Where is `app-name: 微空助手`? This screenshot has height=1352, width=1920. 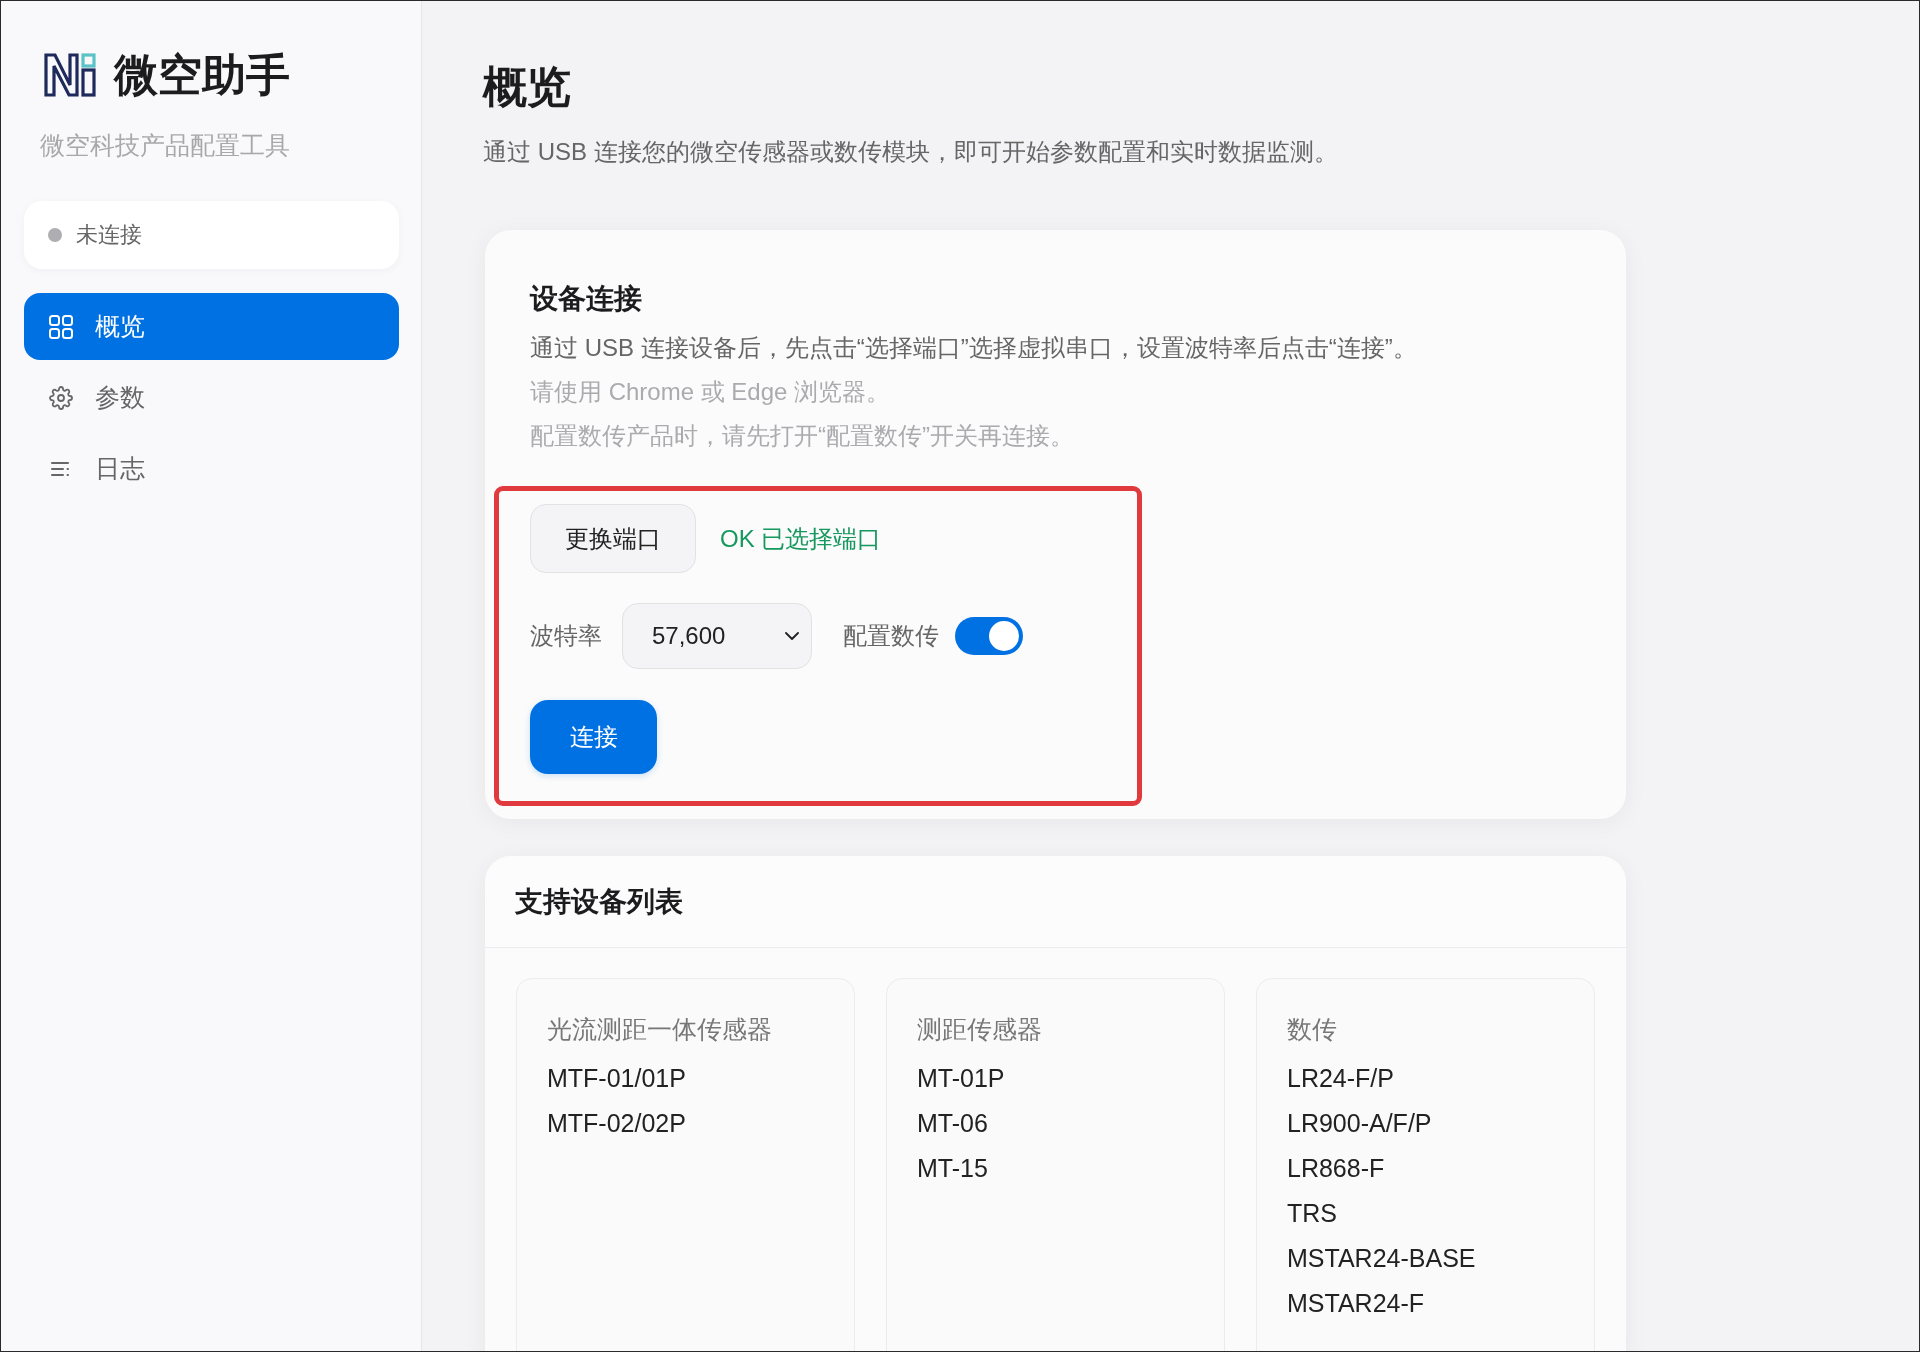
app-name: 微空助手 is located at coordinates (202, 75).